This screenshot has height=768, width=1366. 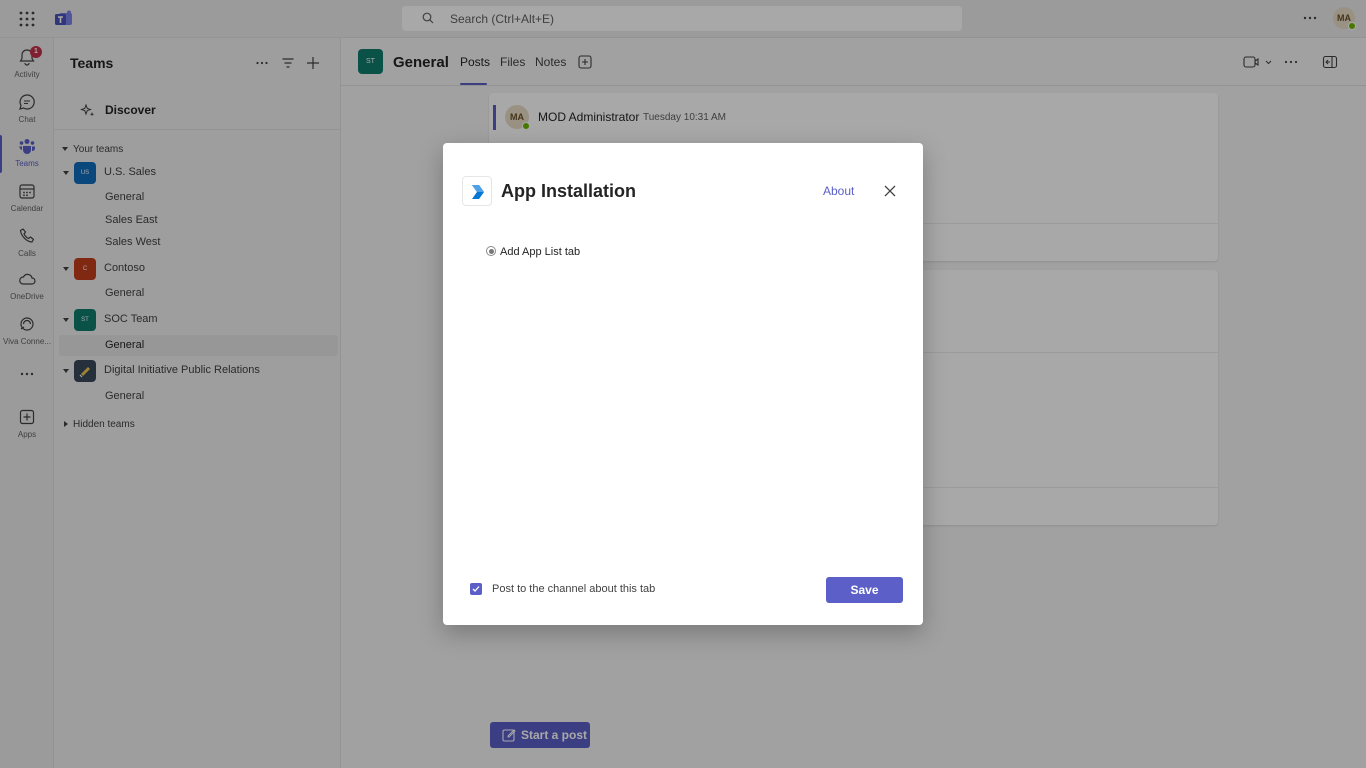 What do you see at coordinates (574, 589) in the screenshot?
I see `checkbox-label: Post to the channel about this tab` at bounding box center [574, 589].